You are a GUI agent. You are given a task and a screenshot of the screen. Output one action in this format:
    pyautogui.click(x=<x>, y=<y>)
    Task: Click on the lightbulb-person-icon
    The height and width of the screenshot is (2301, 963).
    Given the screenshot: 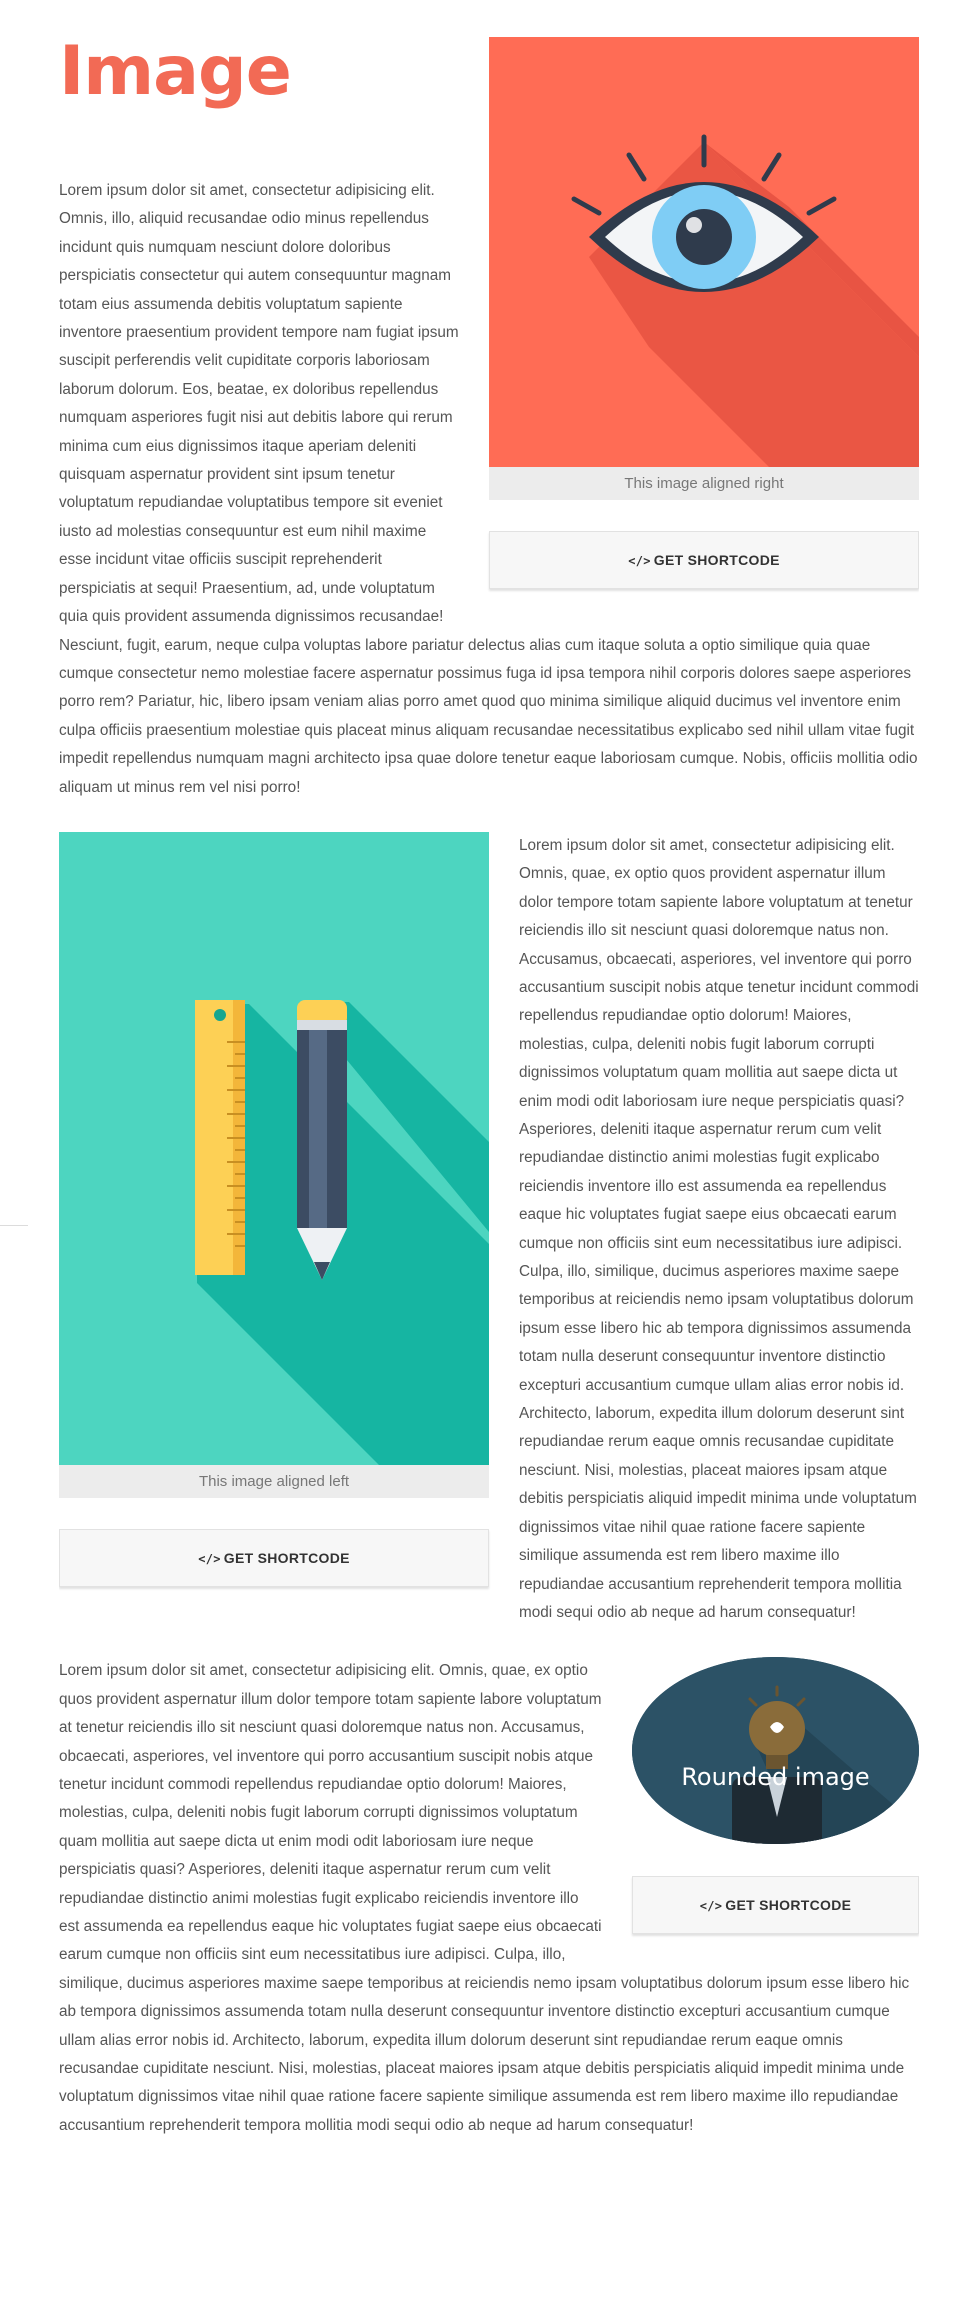 What is the action you would take?
    pyautogui.click(x=775, y=1751)
    